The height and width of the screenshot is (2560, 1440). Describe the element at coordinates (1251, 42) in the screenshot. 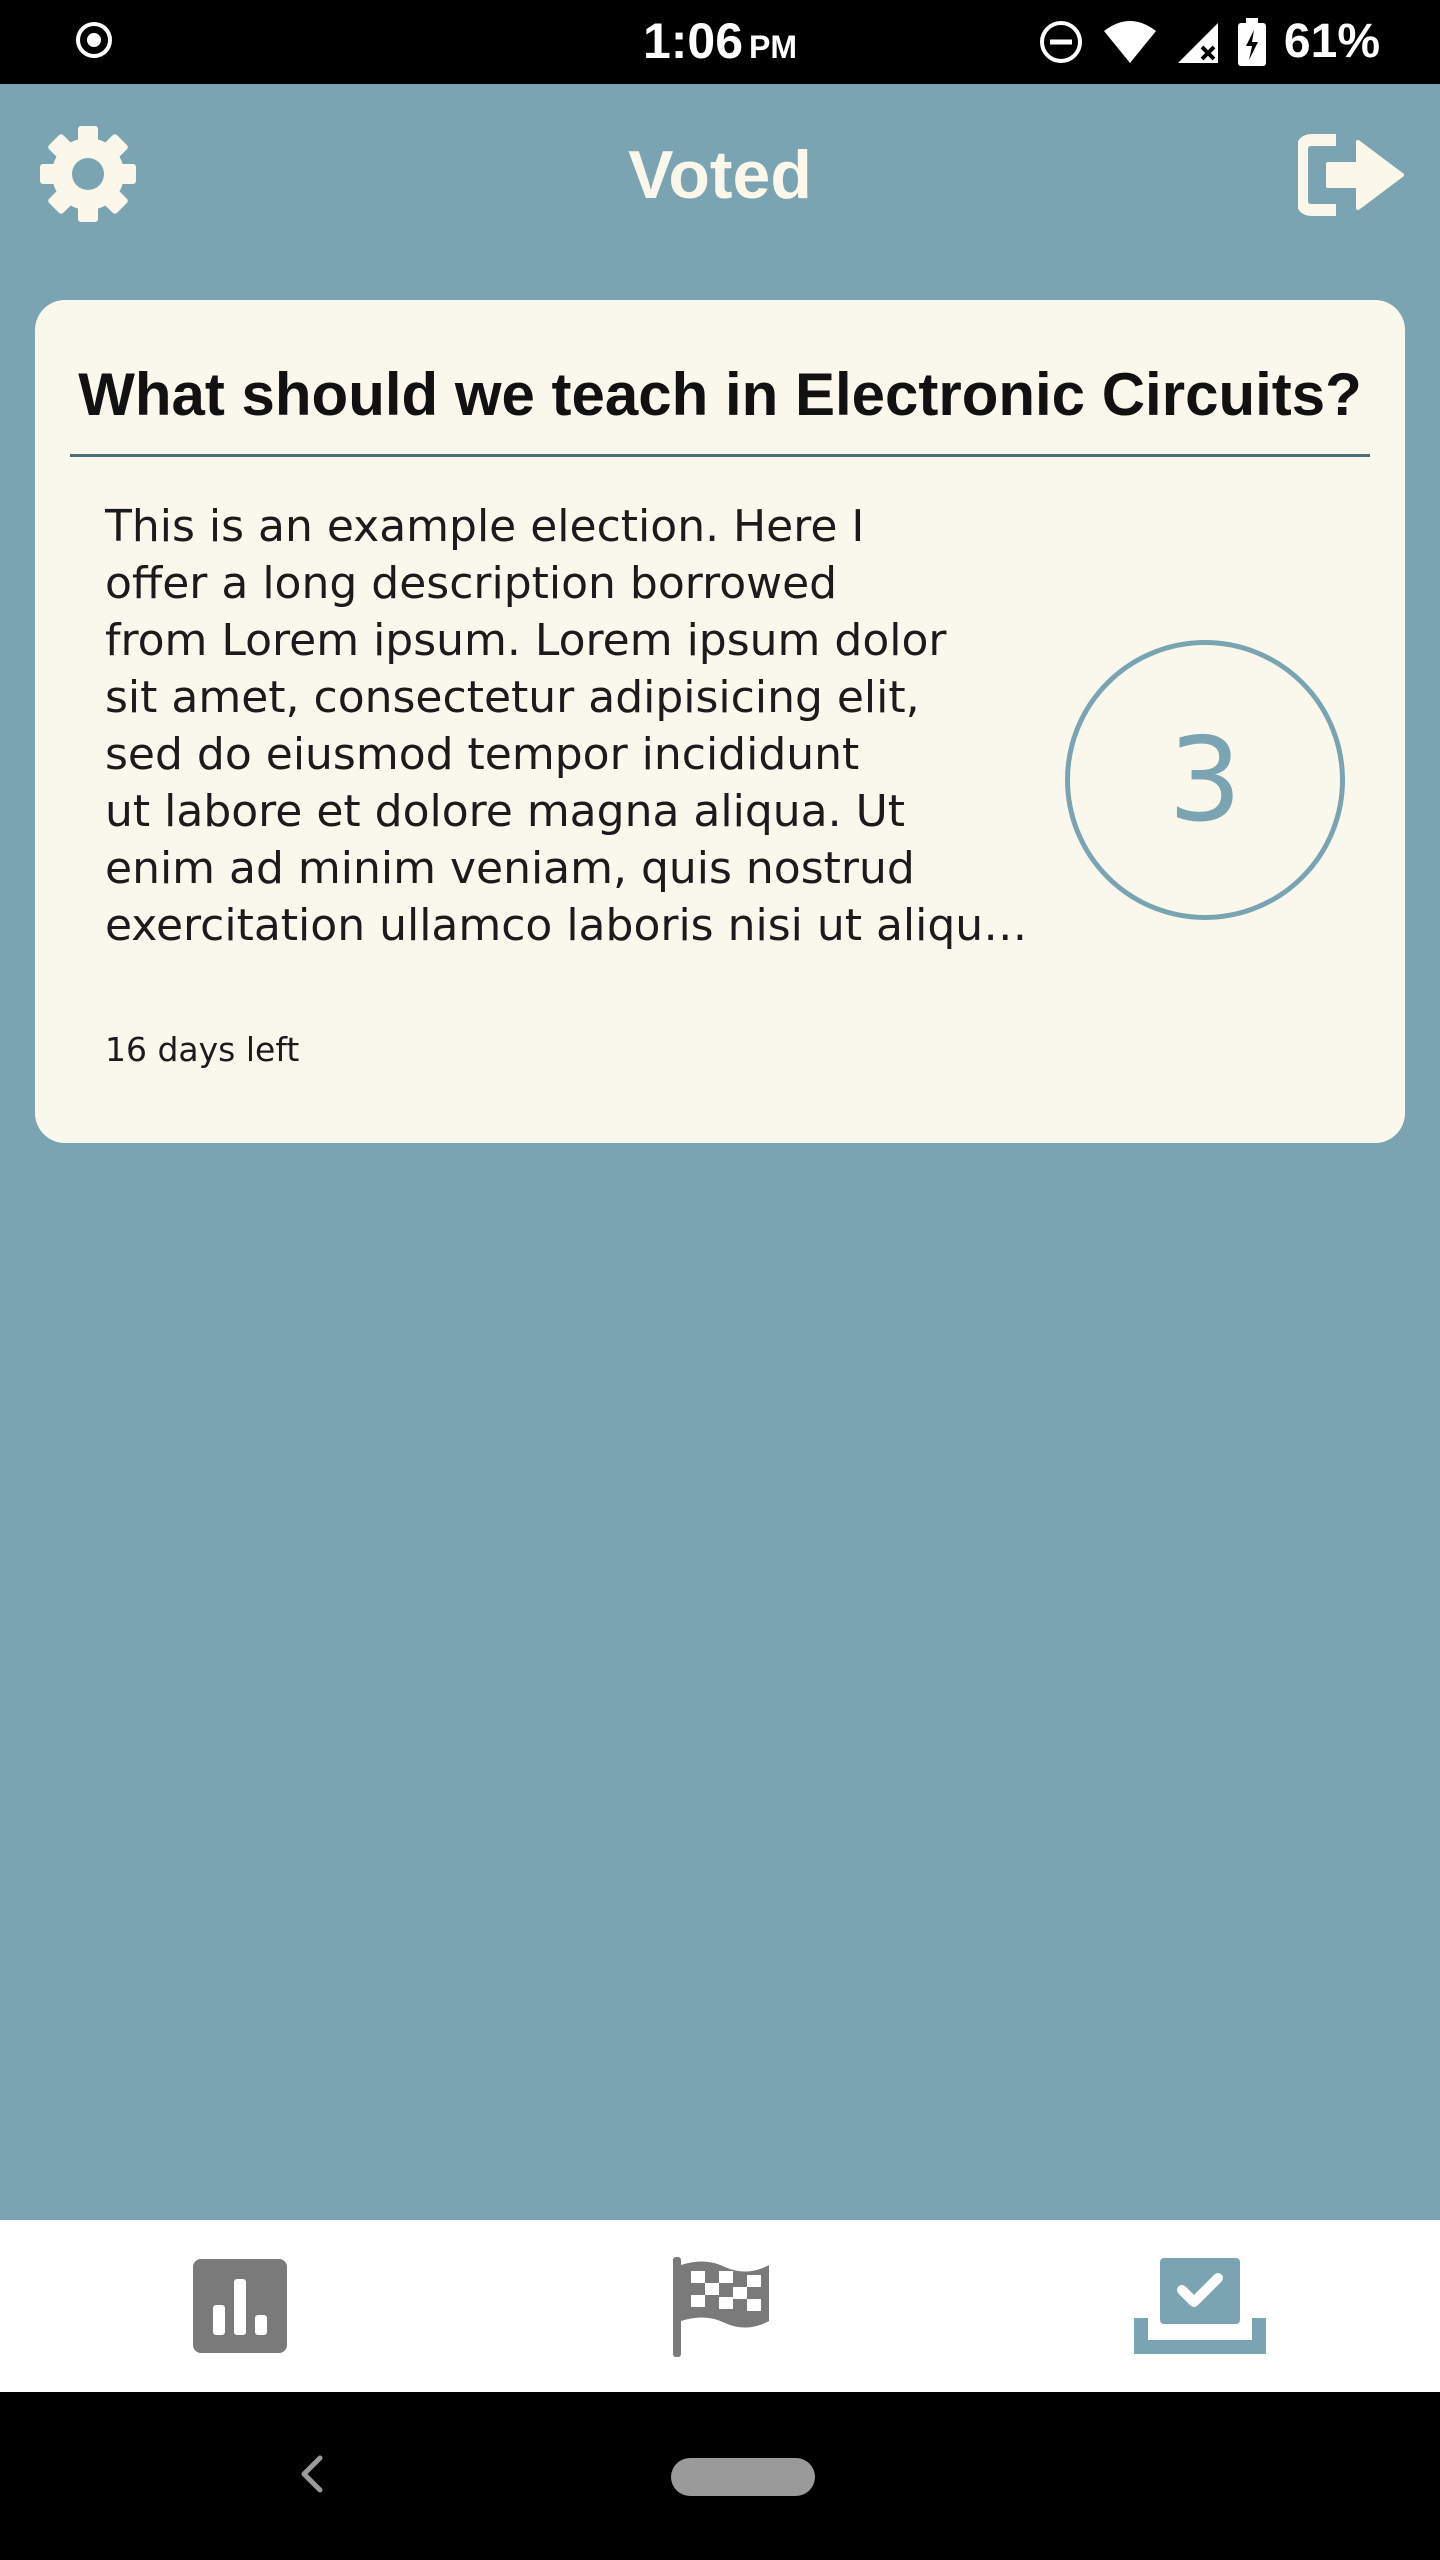

I see `battery-charging-icon` at that location.